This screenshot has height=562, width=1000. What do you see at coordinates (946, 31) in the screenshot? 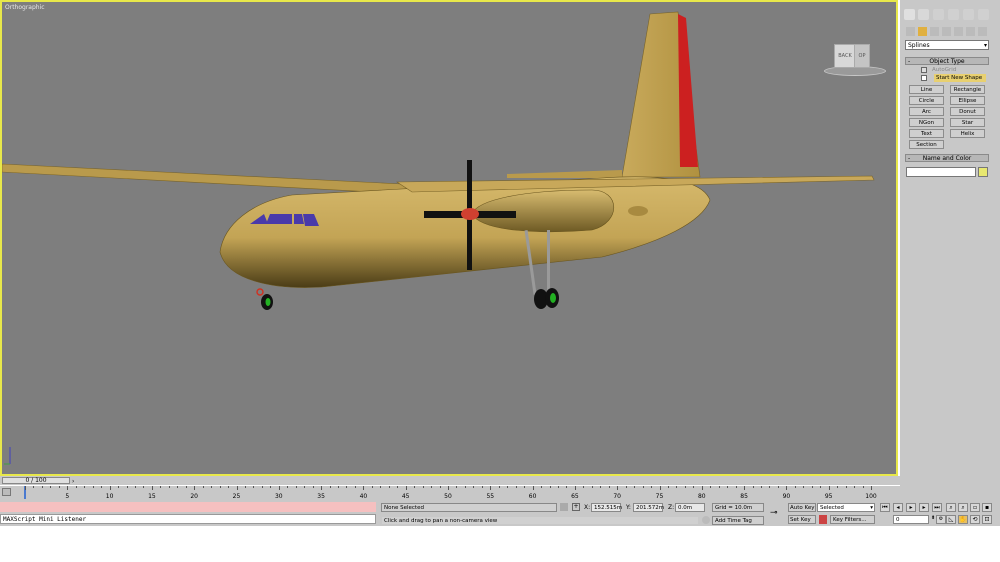
I see `cameras-icon` at bounding box center [946, 31].